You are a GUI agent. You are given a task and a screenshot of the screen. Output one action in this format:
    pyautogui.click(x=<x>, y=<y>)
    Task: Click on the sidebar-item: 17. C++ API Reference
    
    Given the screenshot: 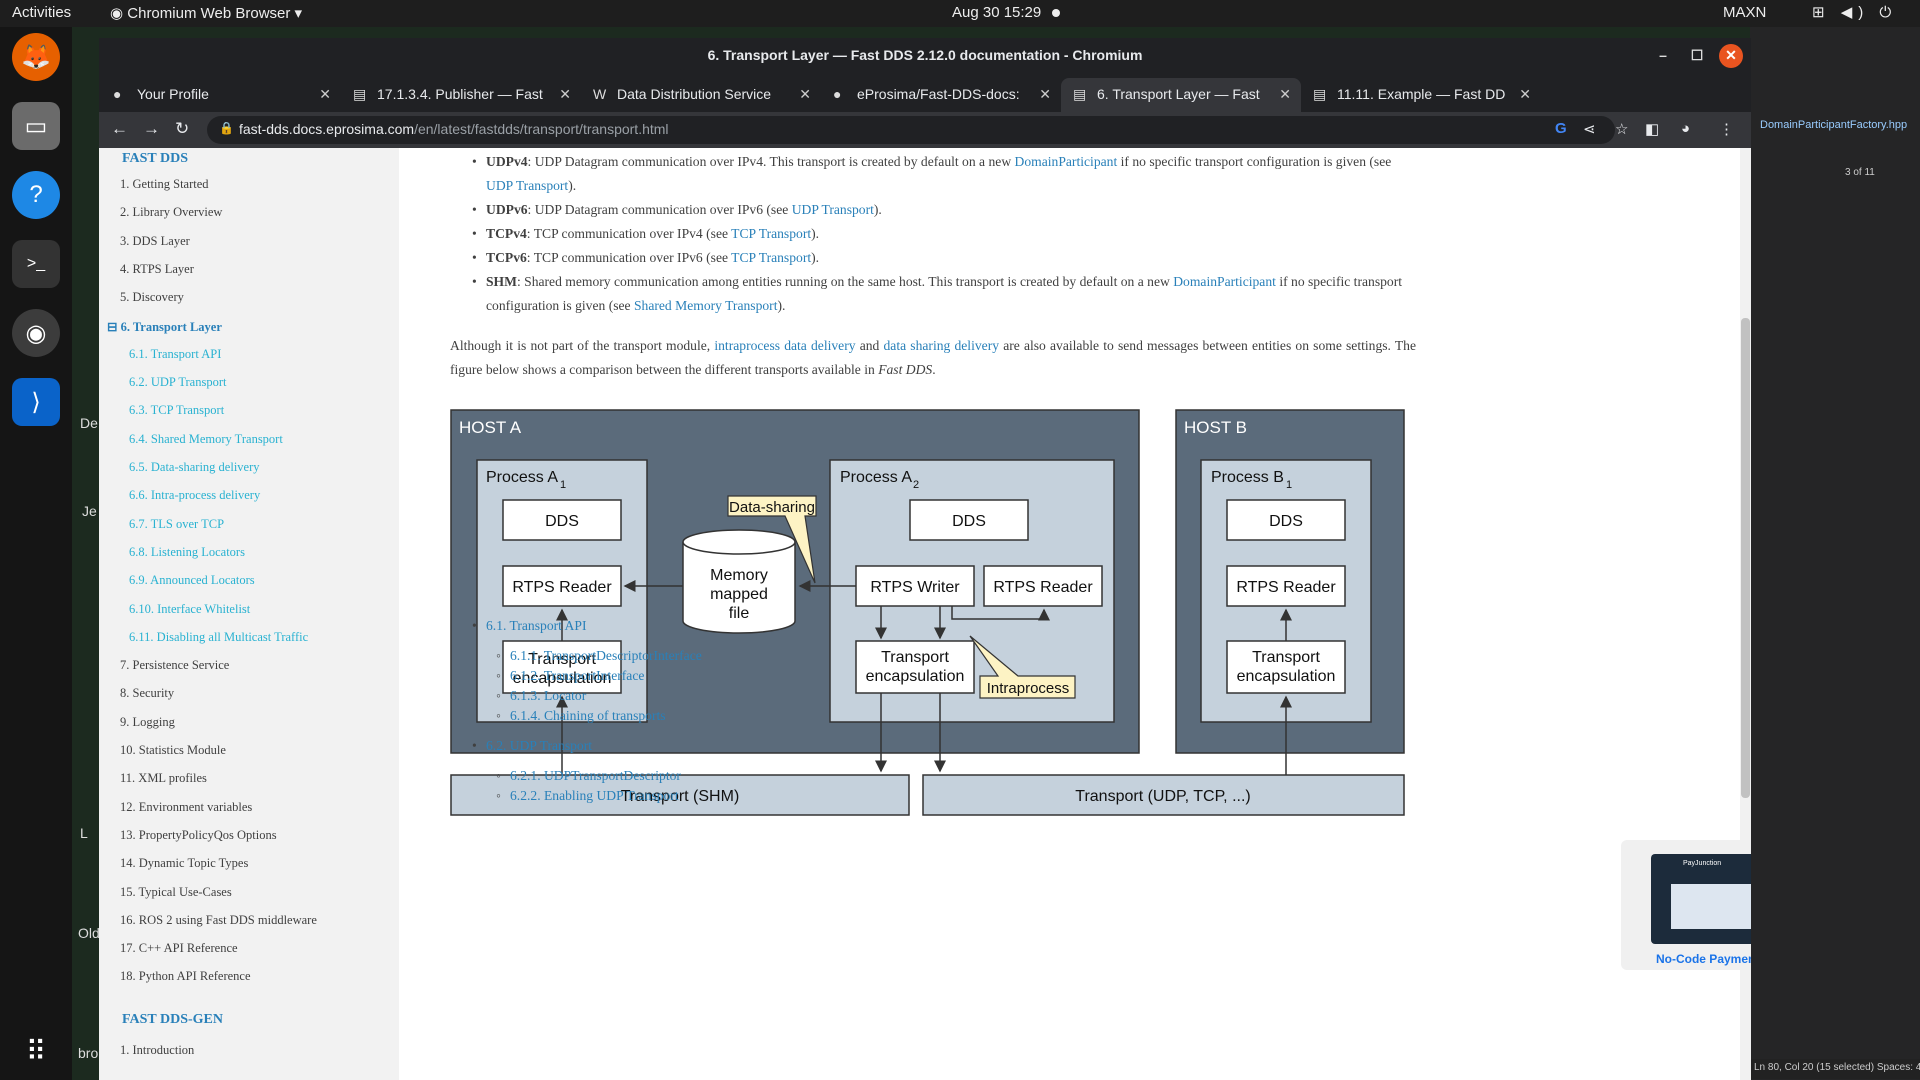 What is the action you would take?
    pyautogui.click(x=179, y=948)
    